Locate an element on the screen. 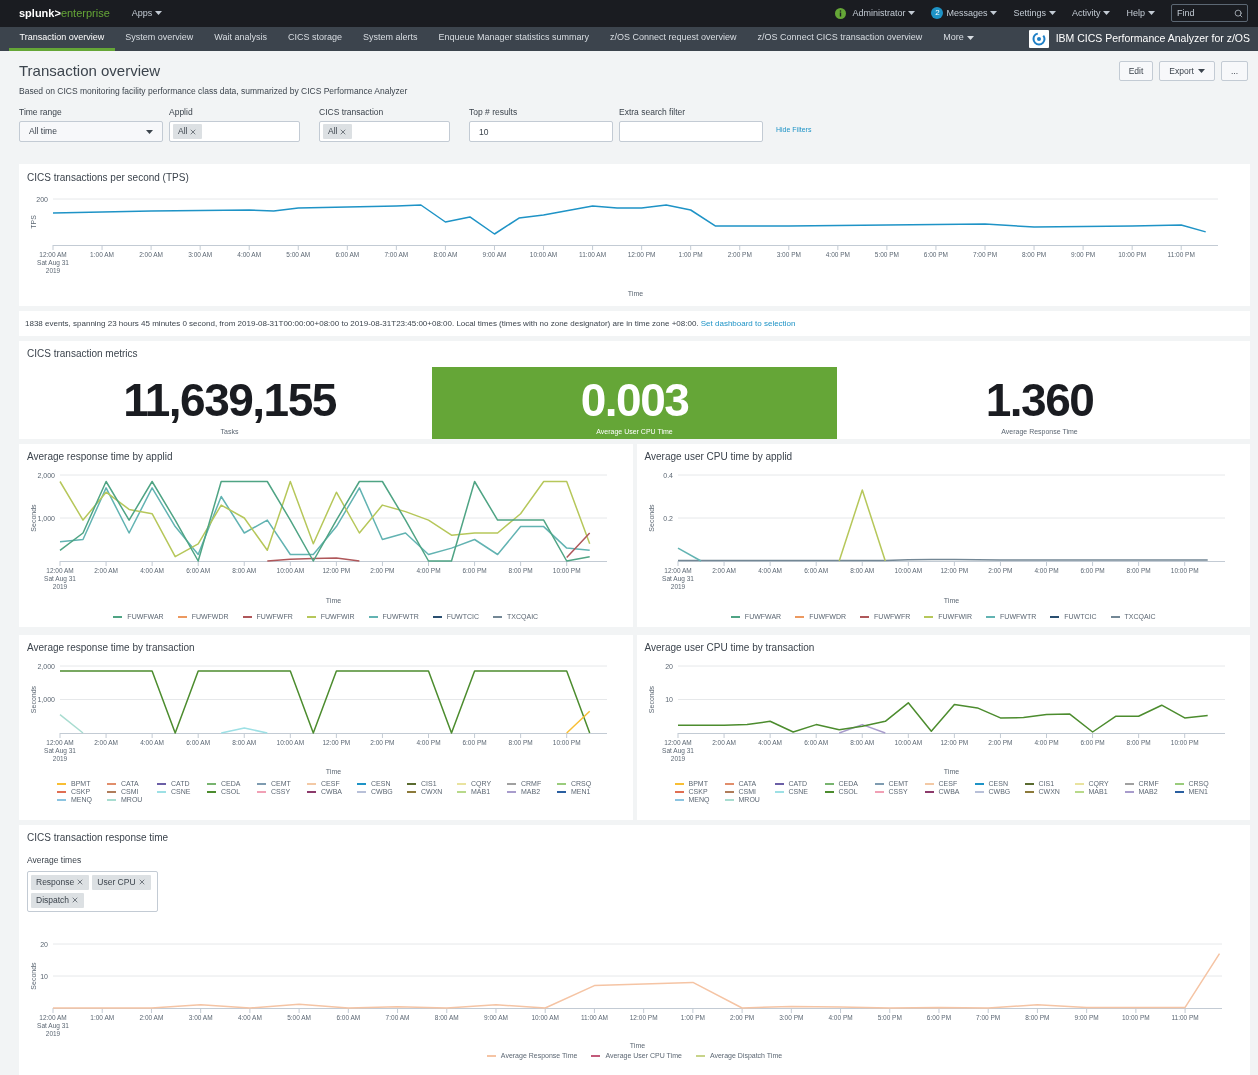  search-icon is located at coordinates (1238, 13).